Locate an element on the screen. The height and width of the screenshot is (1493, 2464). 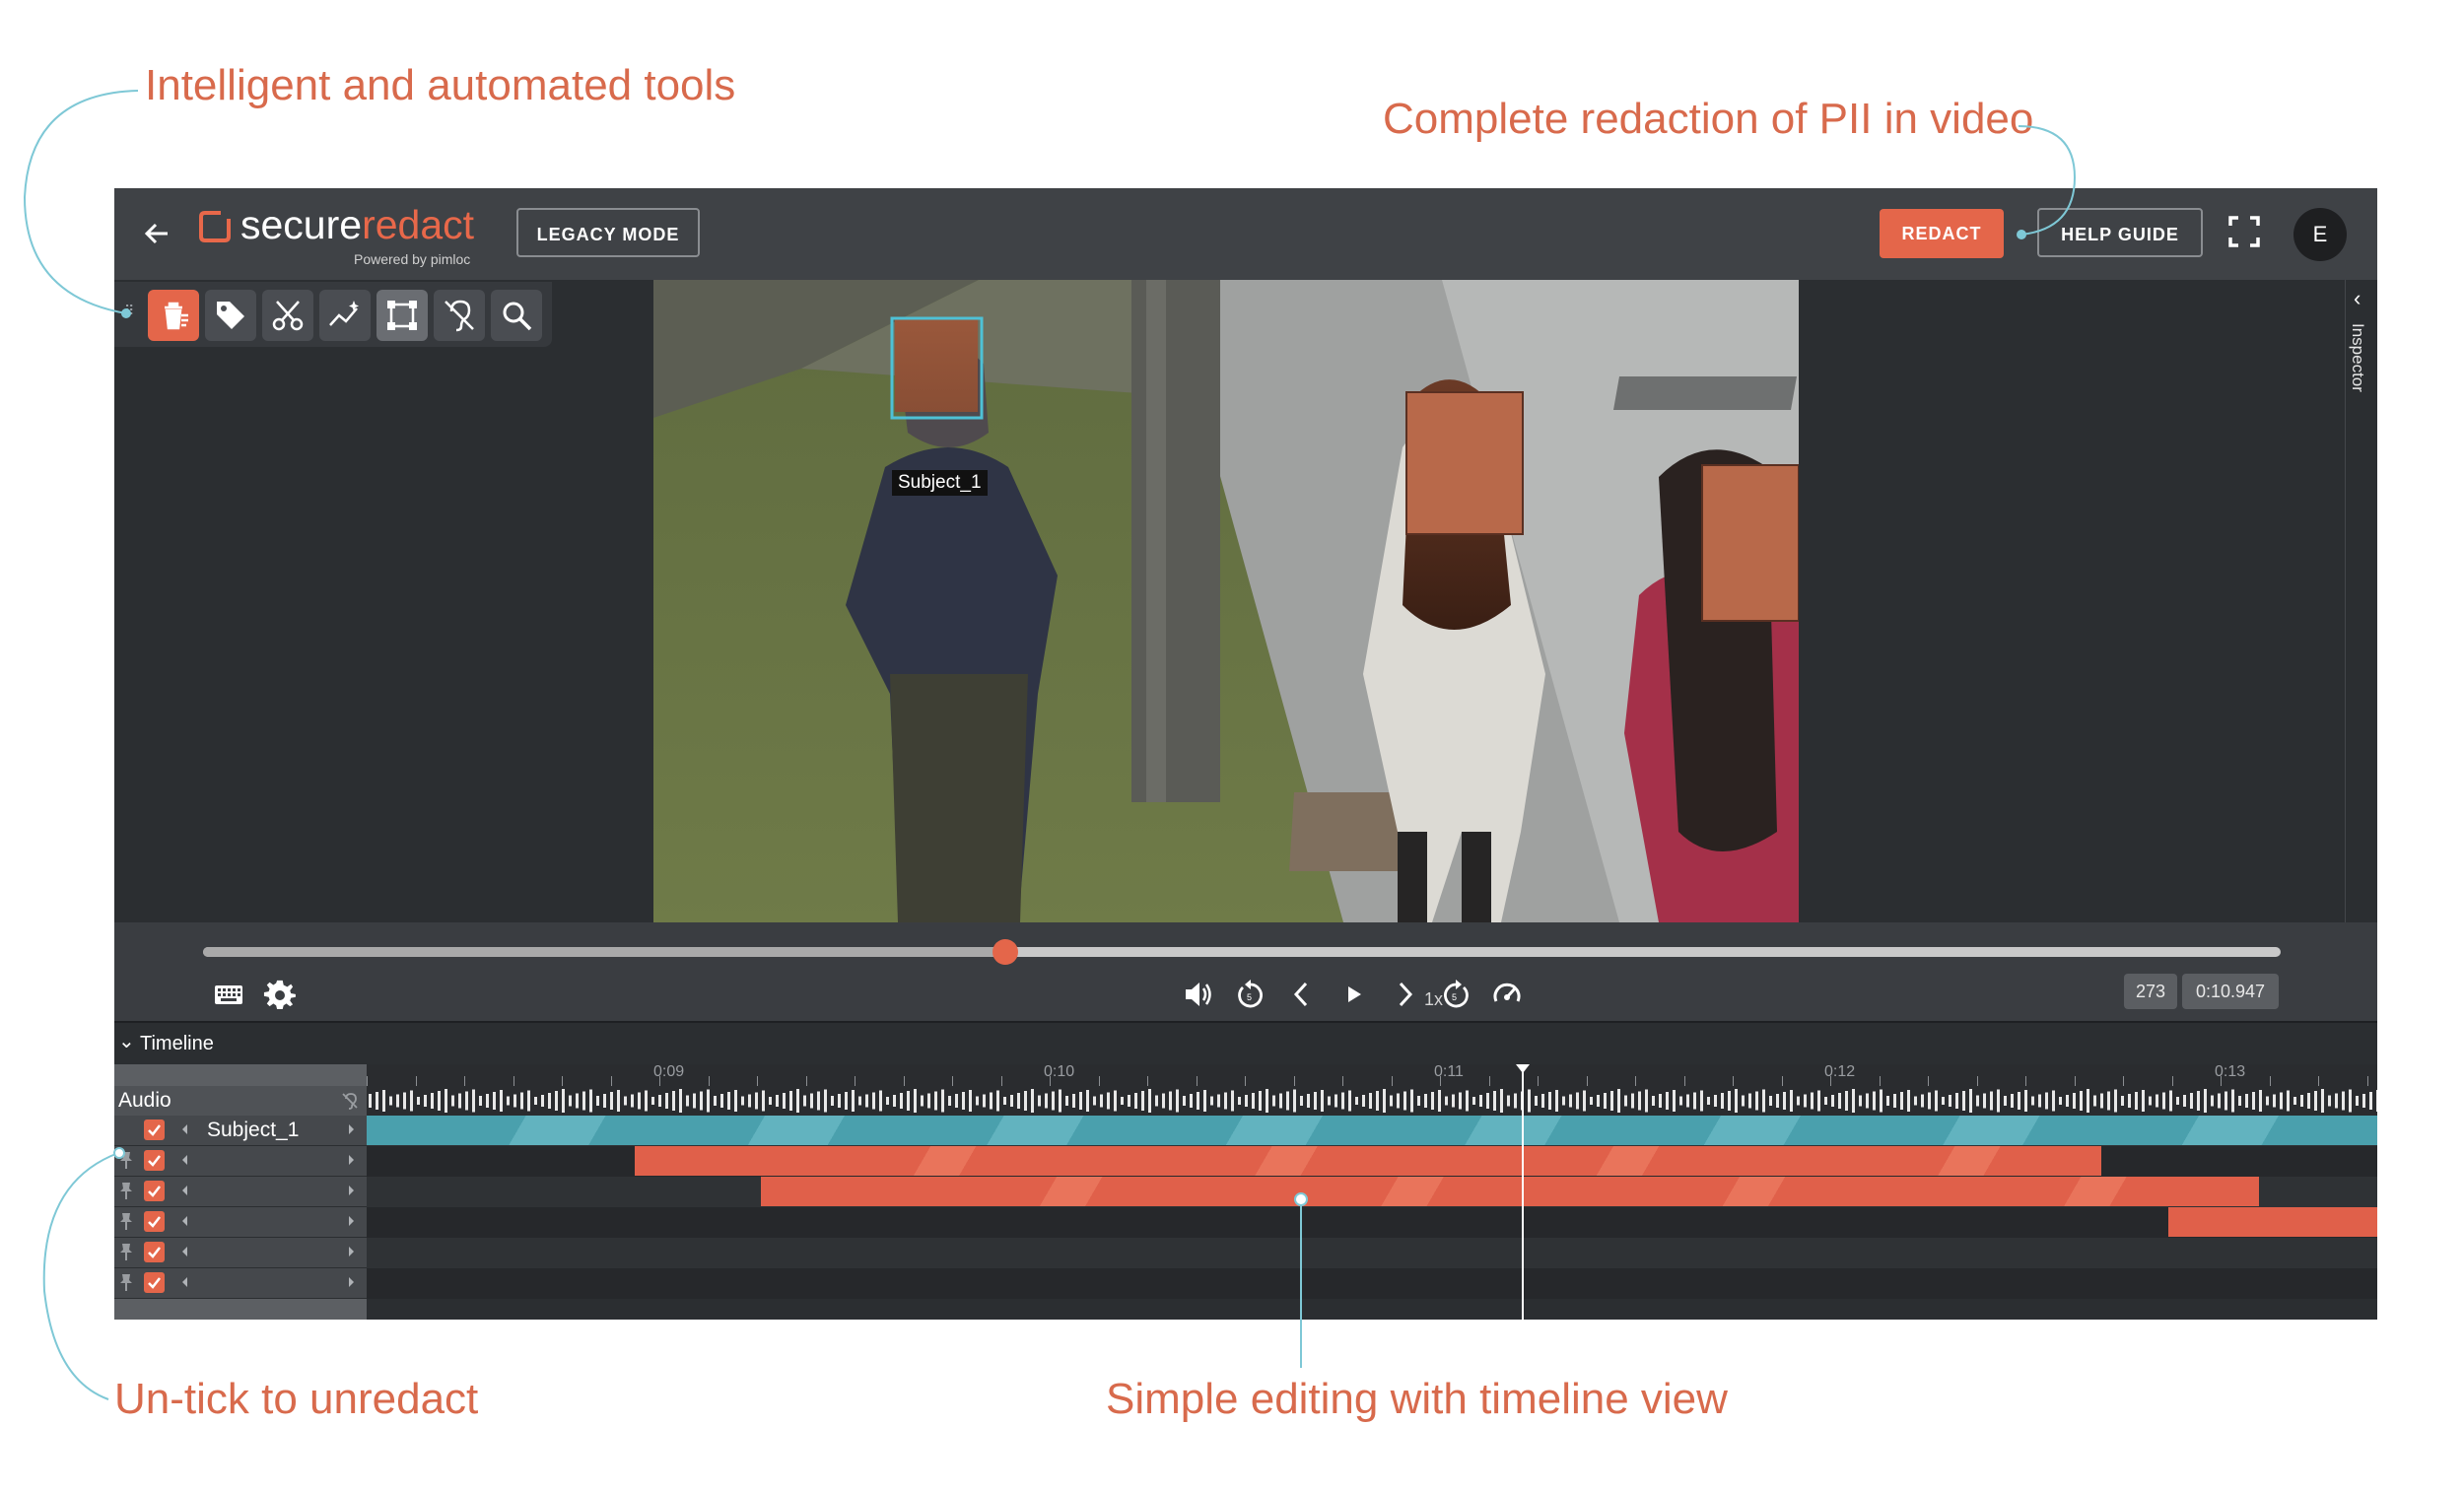
scissors-icon is located at coordinates (287, 315).